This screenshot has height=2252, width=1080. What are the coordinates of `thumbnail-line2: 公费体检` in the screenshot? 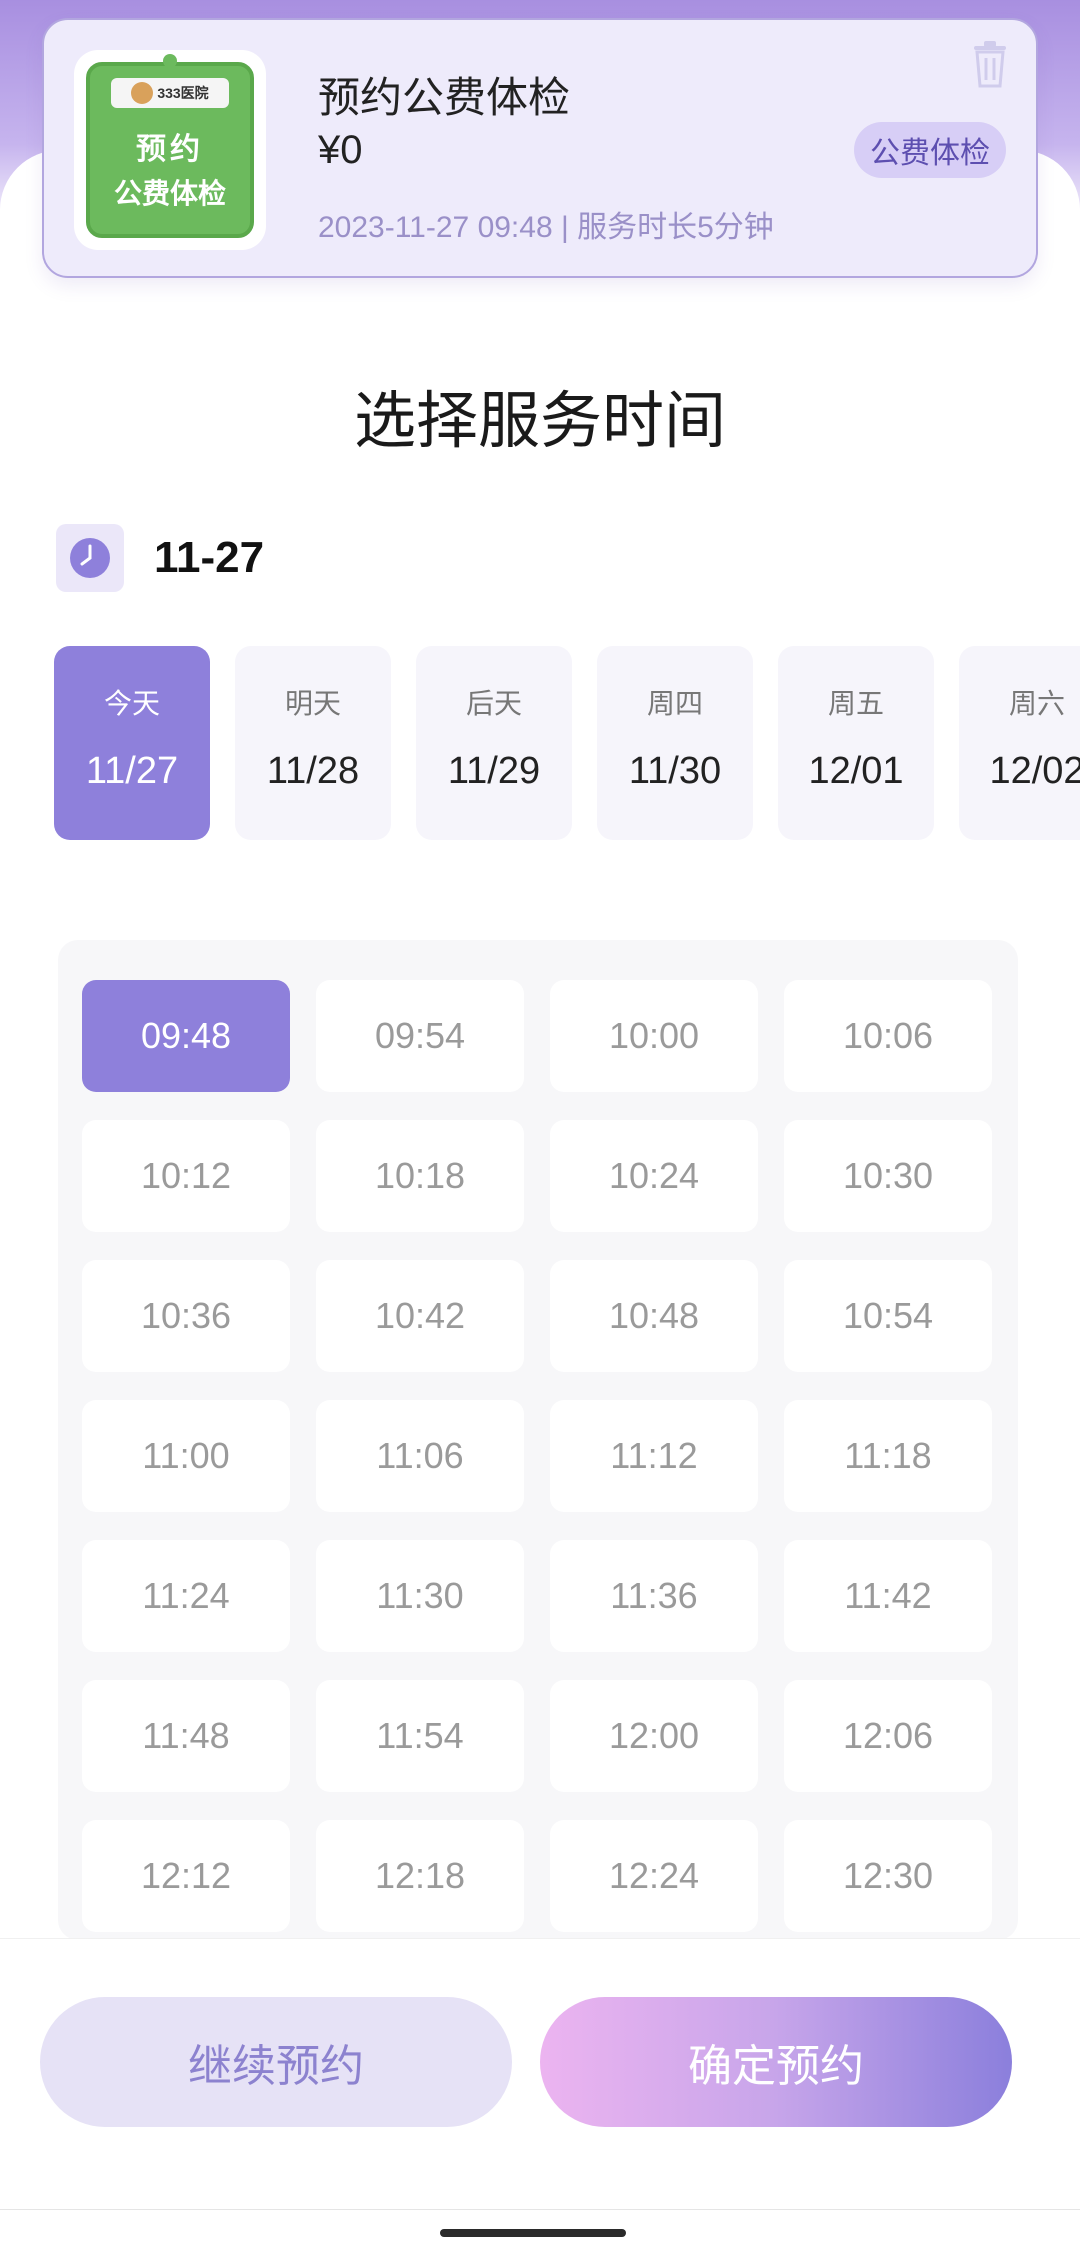 It's located at (169, 193).